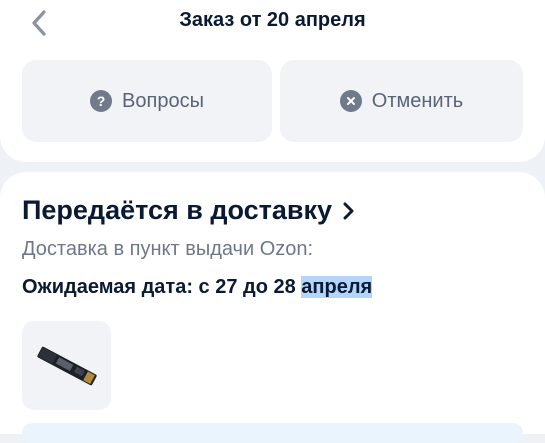  Describe the element at coordinates (101, 101) in the screenshot. I see `question-circle-icon: ?` at that location.